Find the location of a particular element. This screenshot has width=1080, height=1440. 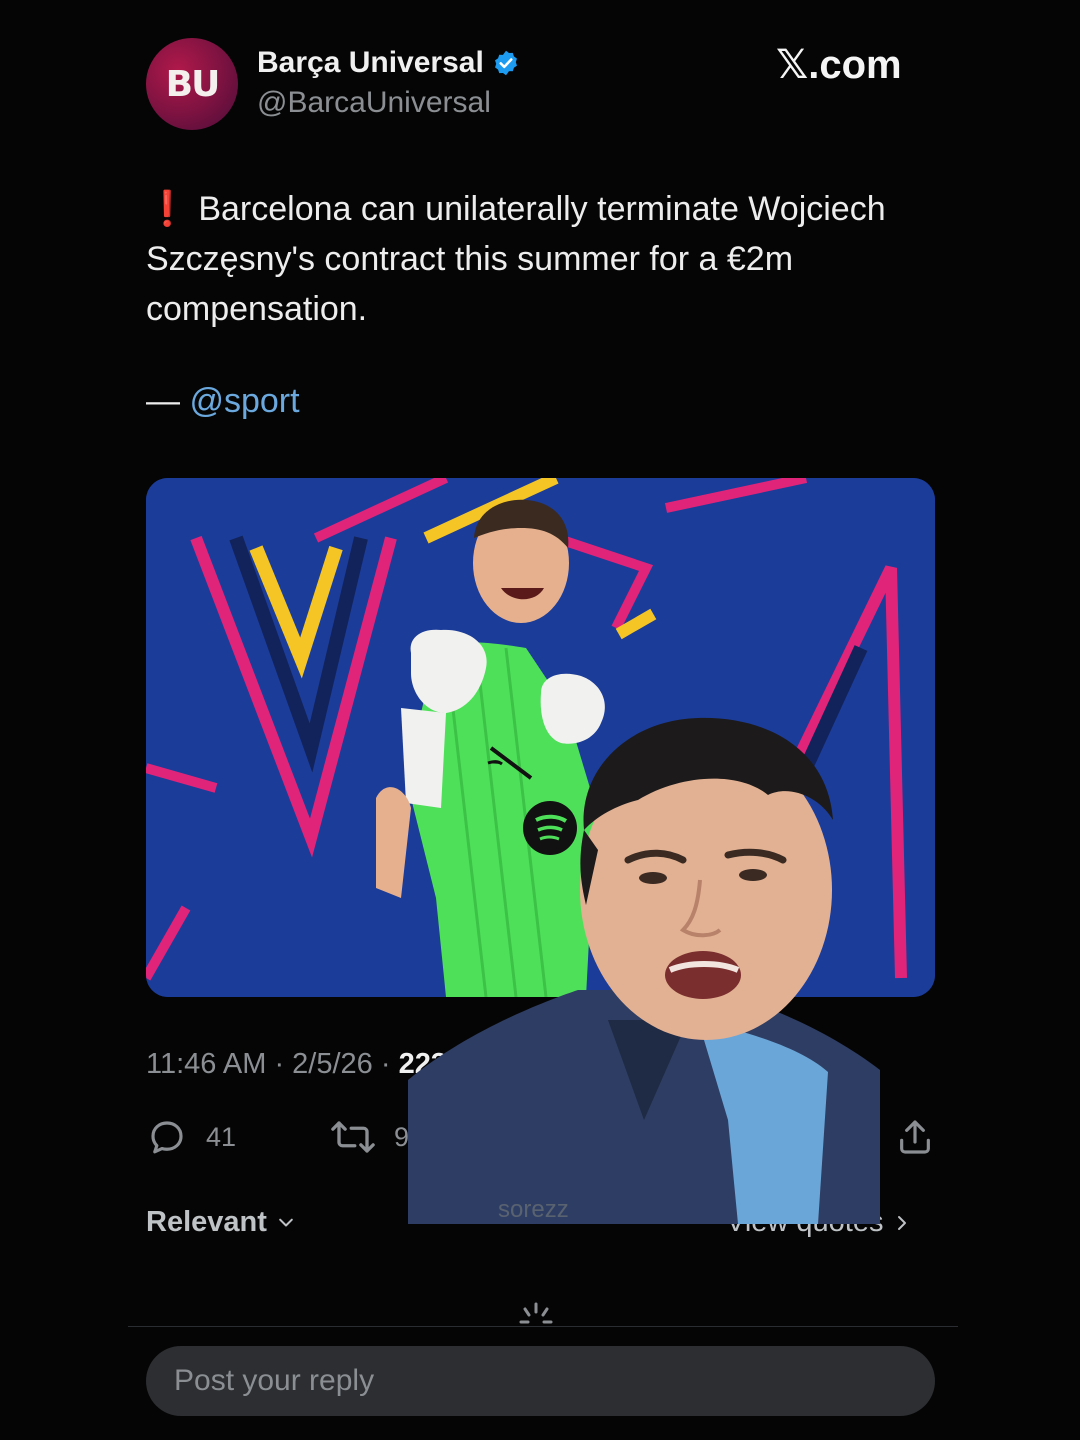

share-button is located at coordinates (915, 1137).